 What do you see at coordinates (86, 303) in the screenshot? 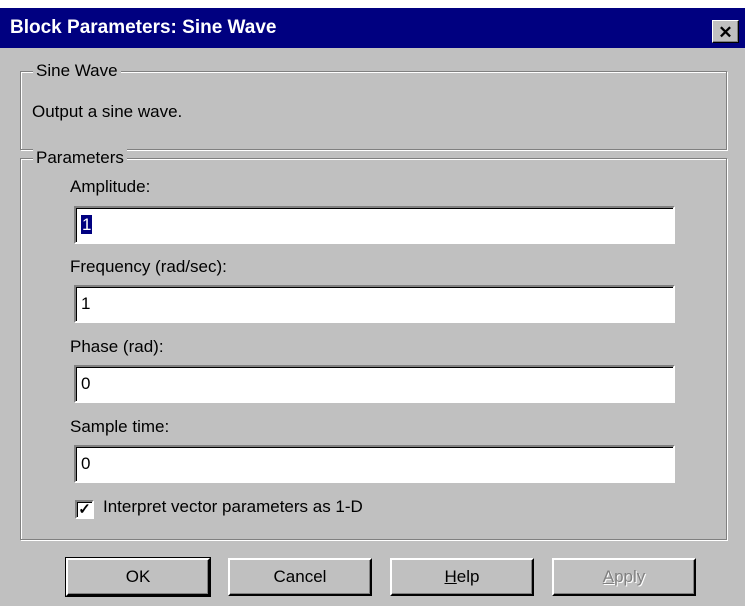
I see `frequency-value: 1` at bounding box center [86, 303].